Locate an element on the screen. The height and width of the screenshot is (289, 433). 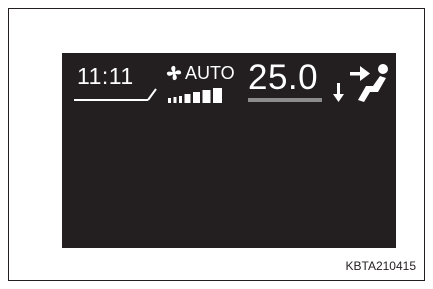
temperature-readout: 25.0 is located at coordinates (283, 77).